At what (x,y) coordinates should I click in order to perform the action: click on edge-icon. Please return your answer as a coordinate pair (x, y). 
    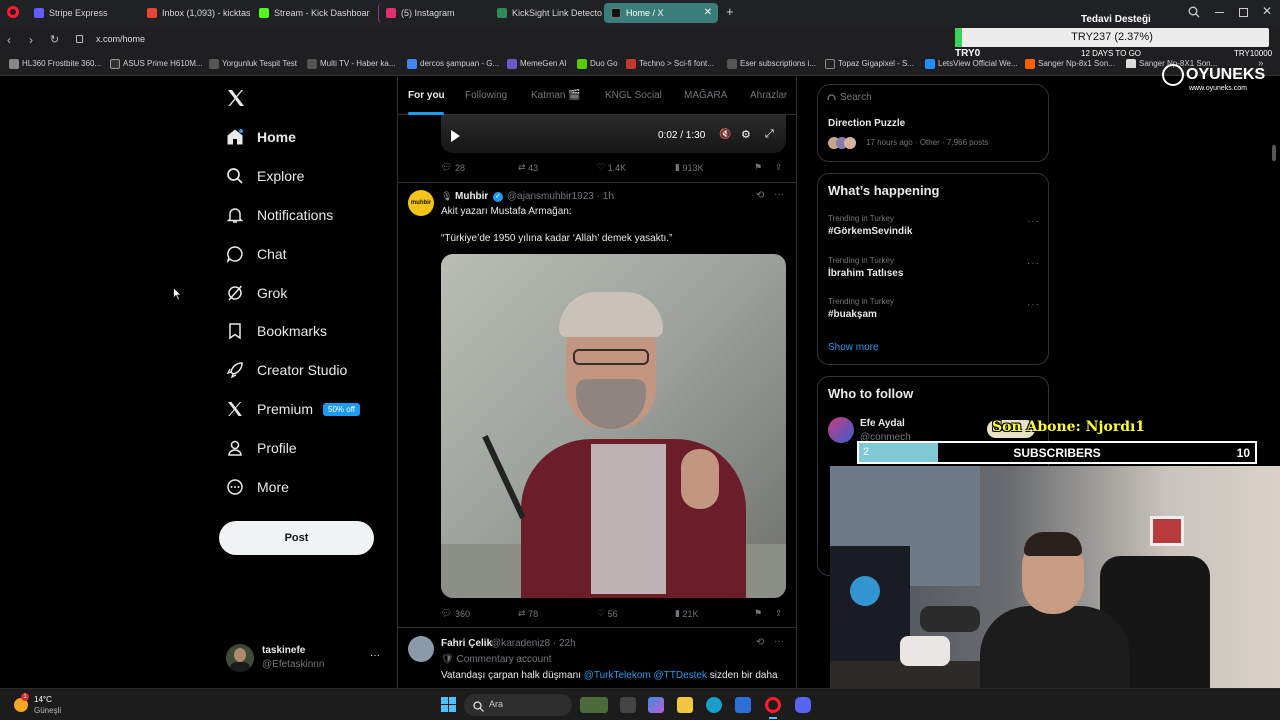
    Looking at the image, I should click on (714, 705).